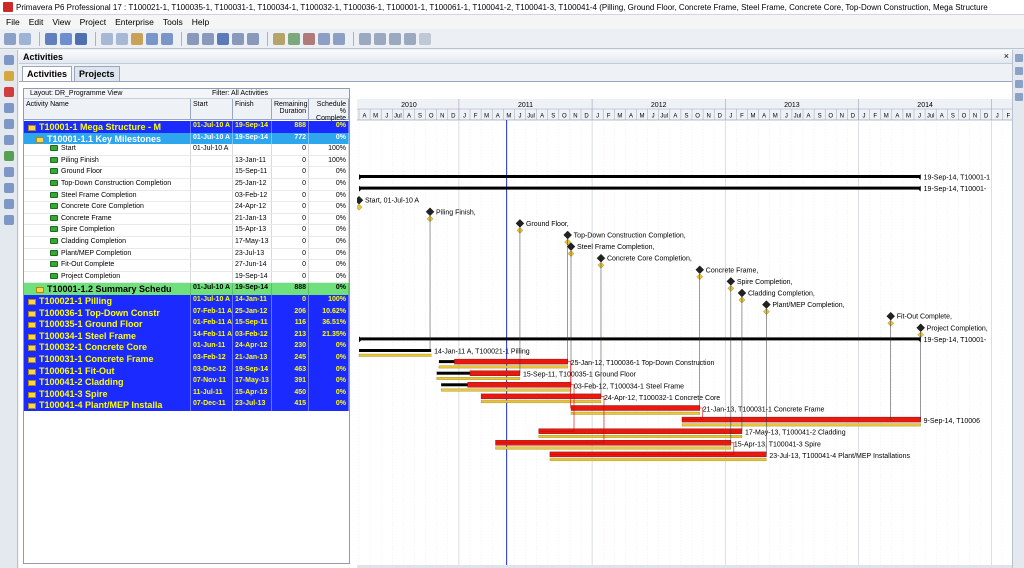 The image size is (1024, 568). Describe the element at coordinates (525, 105) in the screenshot. I see `year-label: 2011` at that location.